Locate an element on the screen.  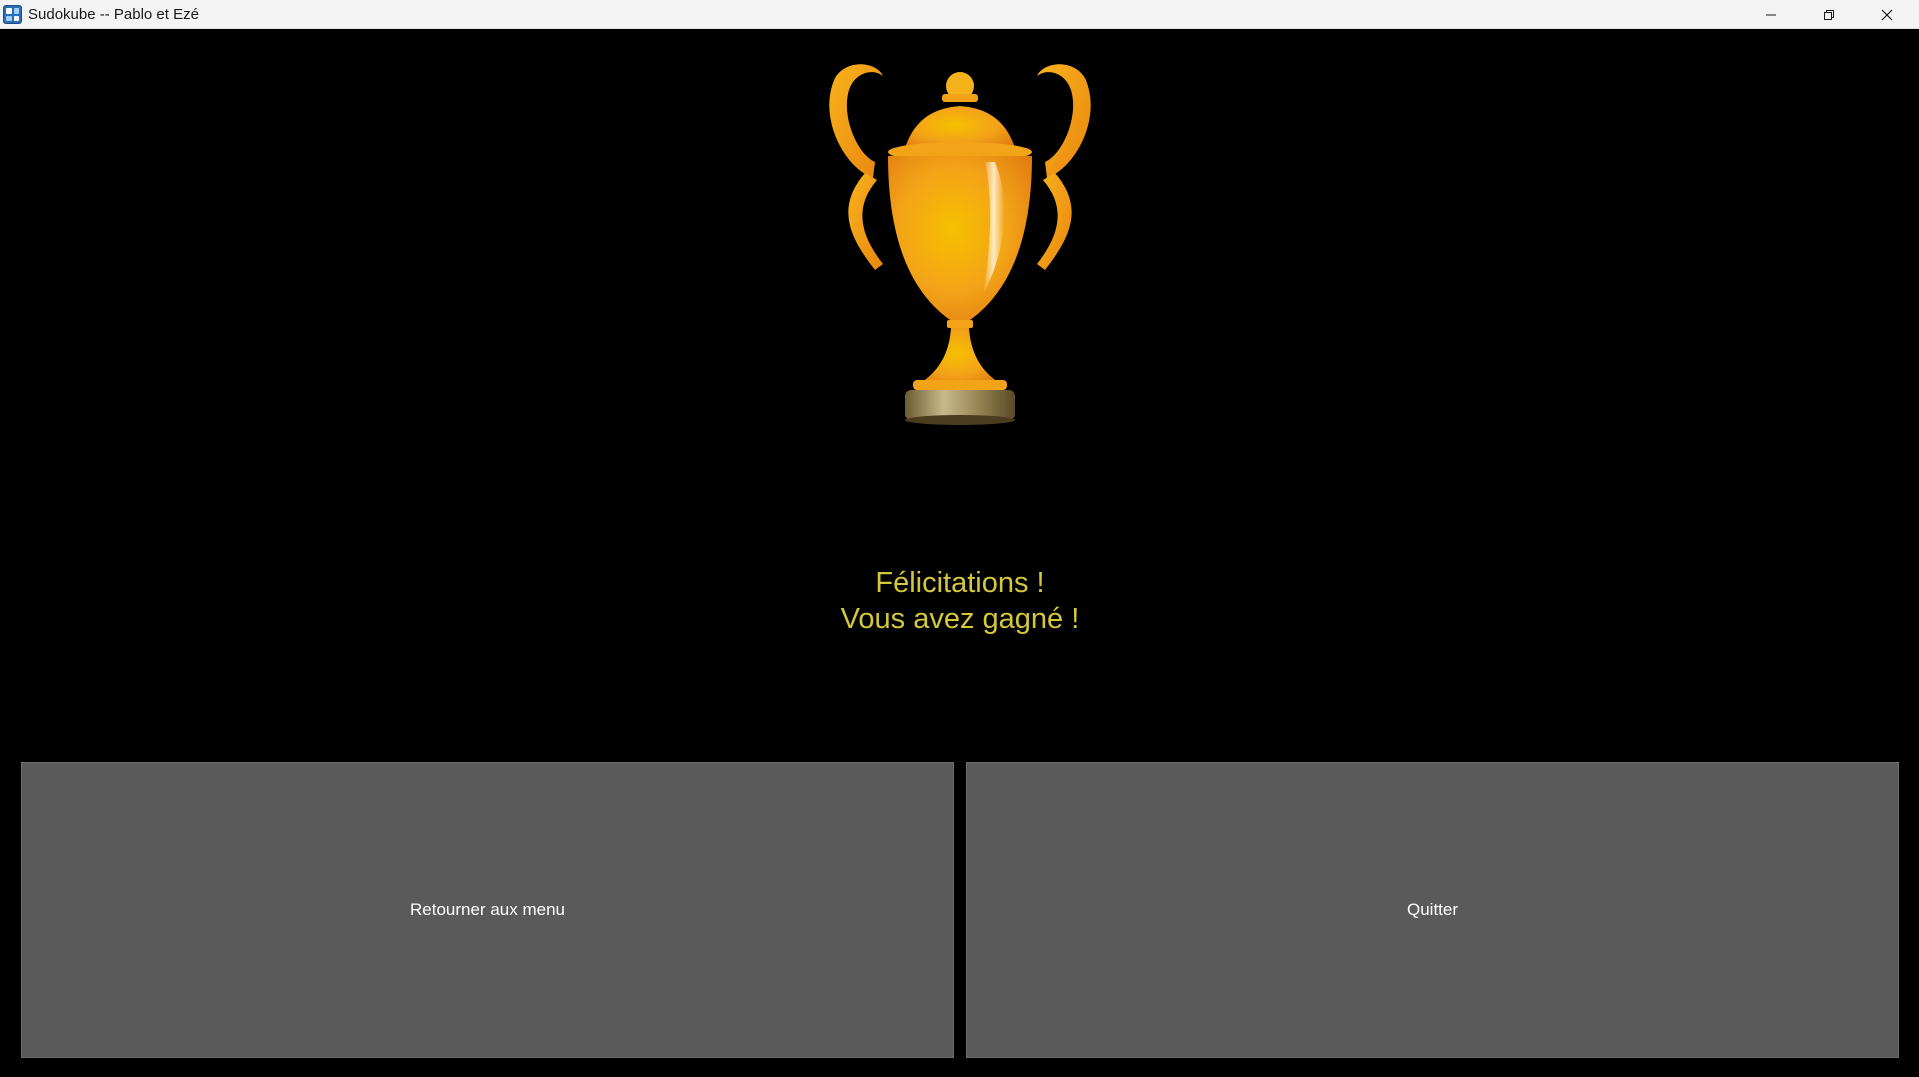
close-icon is located at coordinates (1887, 14).